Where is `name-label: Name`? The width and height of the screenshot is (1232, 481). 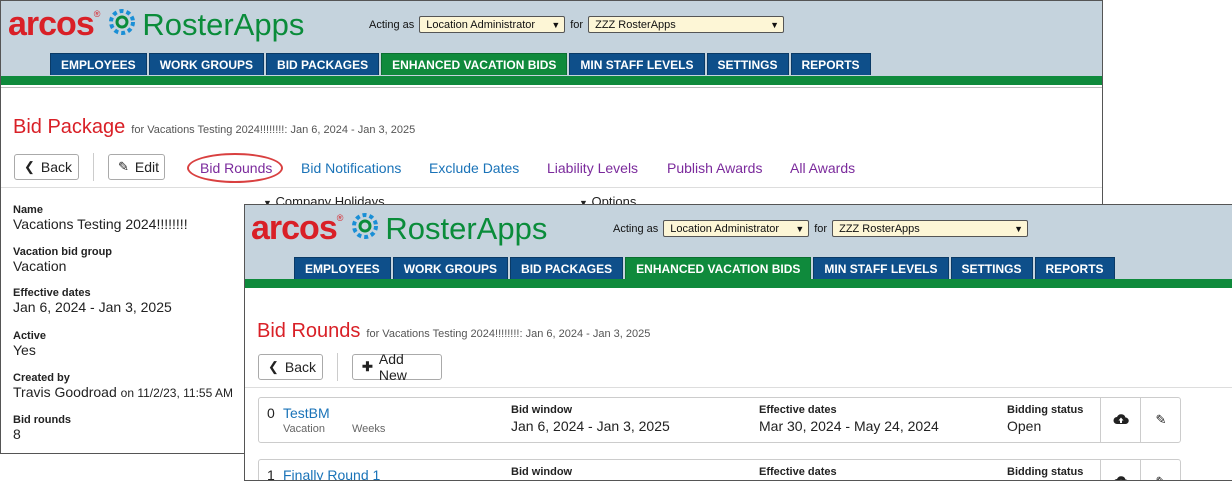 name-label: Name is located at coordinates (28, 210).